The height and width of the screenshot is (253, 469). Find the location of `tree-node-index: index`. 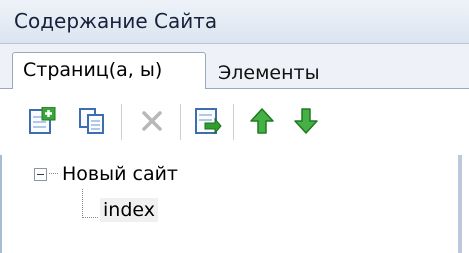

tree-node-index: index is located at coordinates (129, 210).